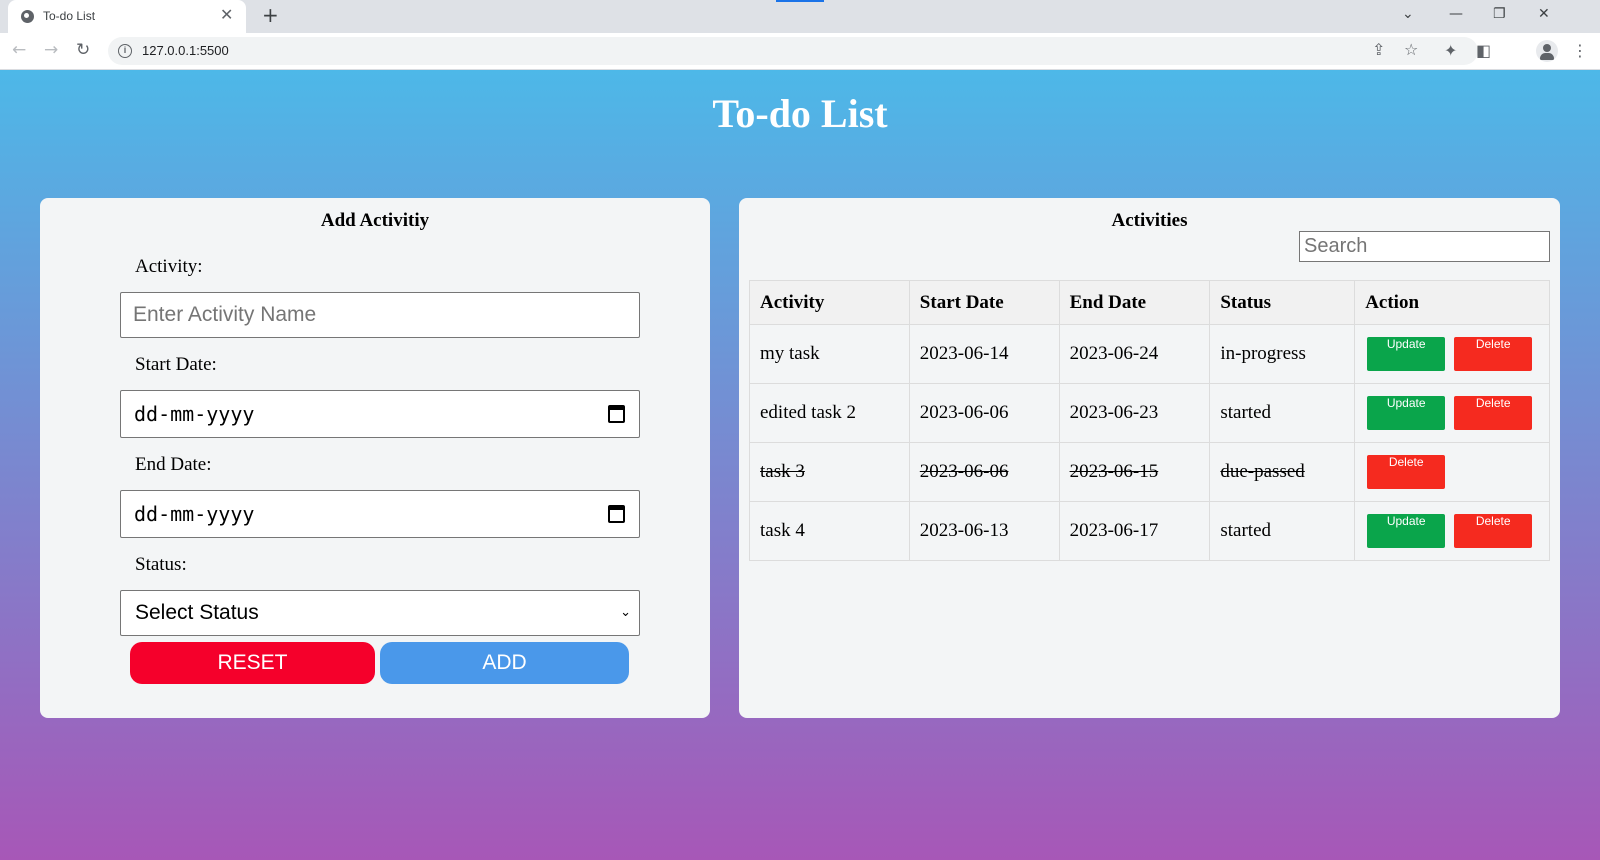  Describe the element at coordinates (169, 266) in the screenshot. I see `activity-label: Activity:` at that location.